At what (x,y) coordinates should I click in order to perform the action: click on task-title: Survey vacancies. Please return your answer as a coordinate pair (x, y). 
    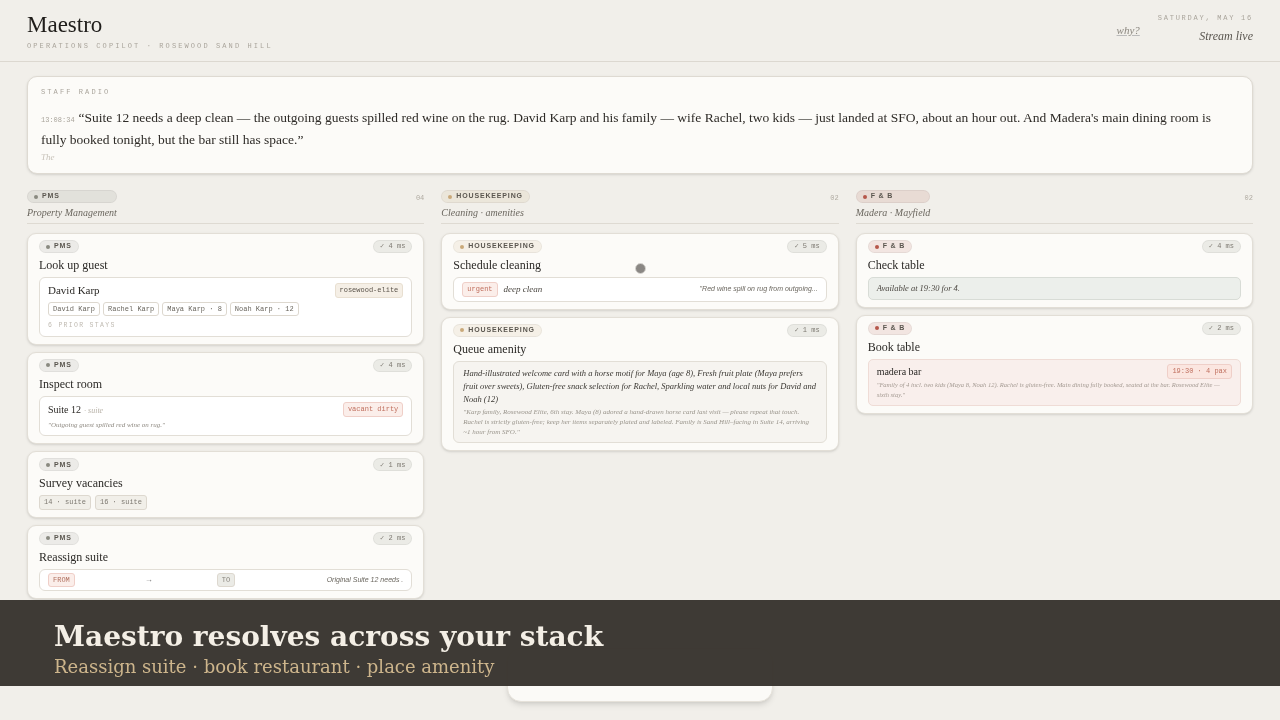
    Looking at the image, I should click on (81, 483).